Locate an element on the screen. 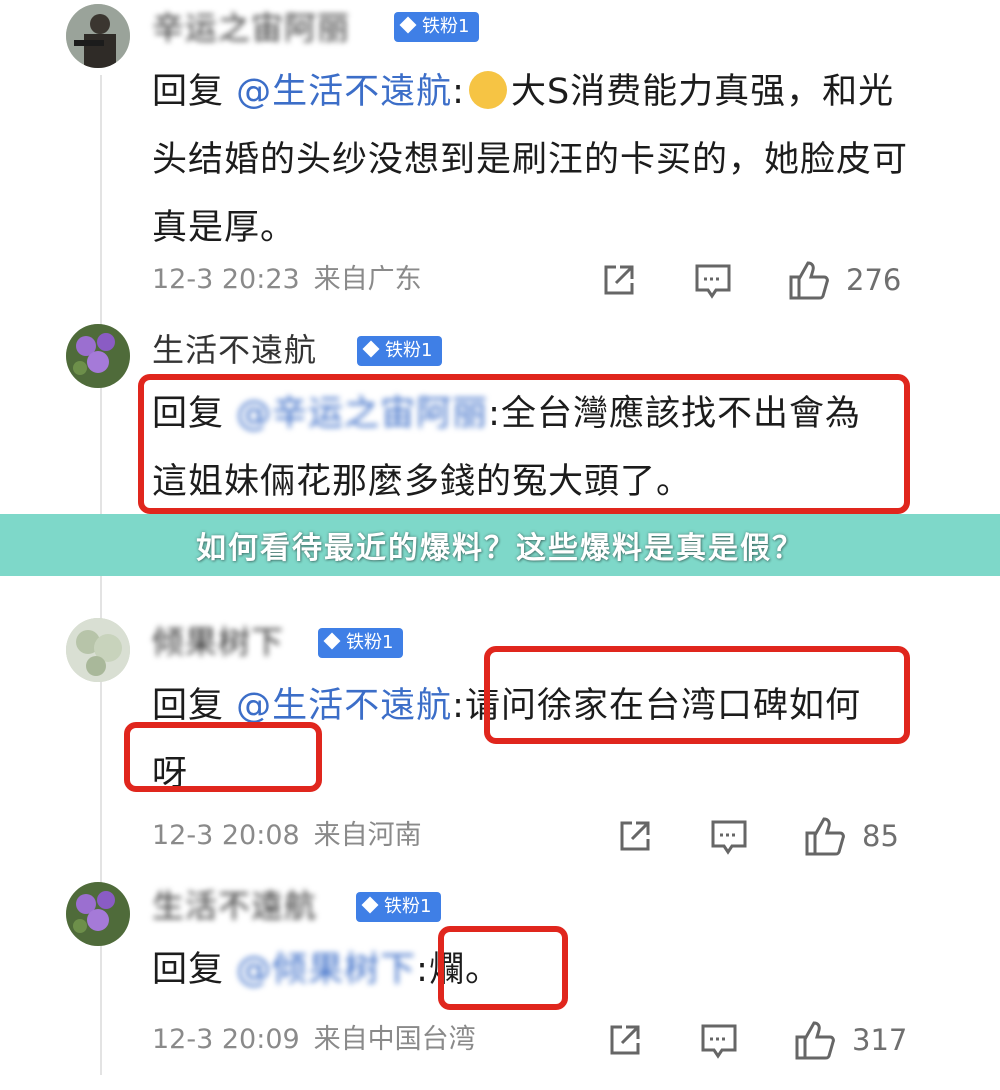 This screenshot has height=1090, width=1000. location: 来自广东 is located at coordinates (367, 279).